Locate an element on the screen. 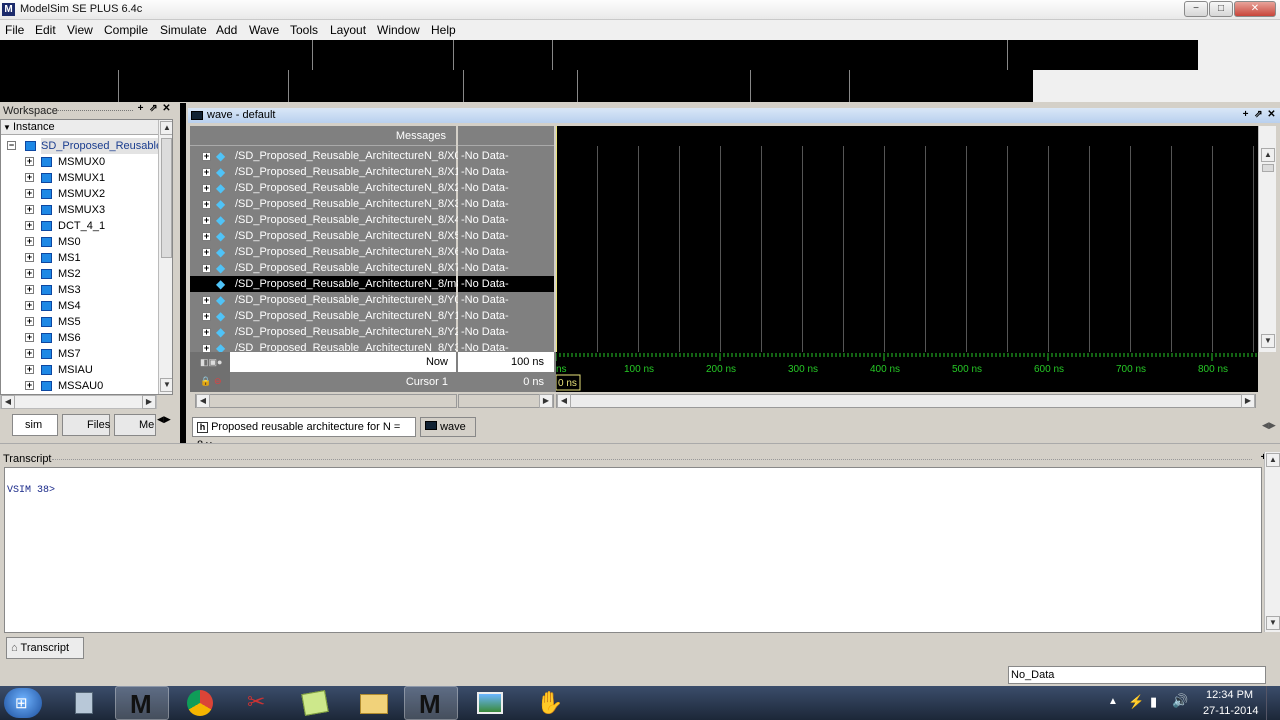 This screenshot has height=720, width=1280. tree-item: + MSMUX2 is located at coordinates (79, 194).